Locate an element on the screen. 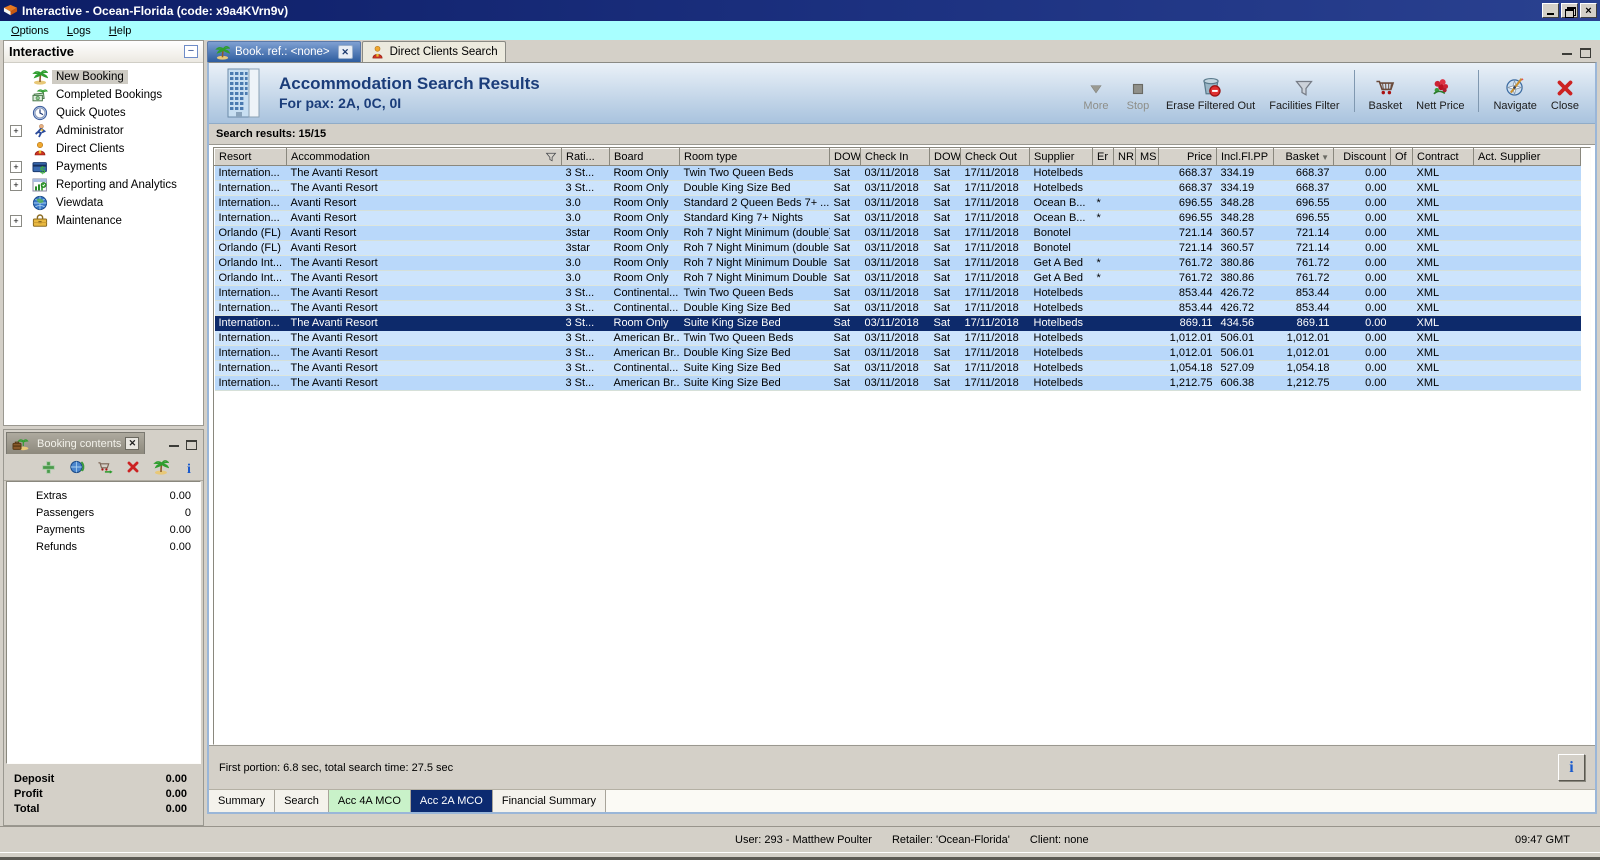 This screenshot has height=860, width=1600. sidebar-item-maintenance: + Maintenance is located at coordinates (103, 221).